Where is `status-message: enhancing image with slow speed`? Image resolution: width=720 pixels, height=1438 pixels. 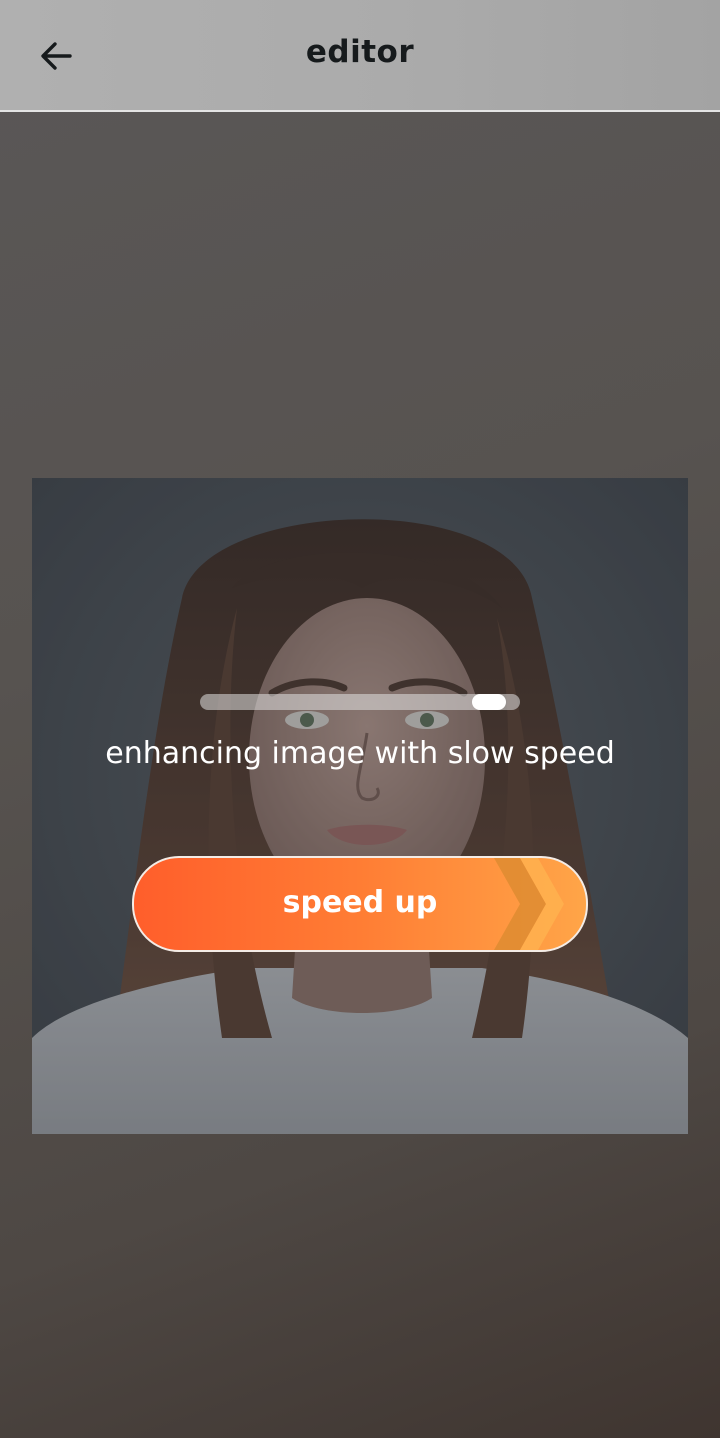 status-message: enhancing image with slow speed is located at coordinates (360, 753).